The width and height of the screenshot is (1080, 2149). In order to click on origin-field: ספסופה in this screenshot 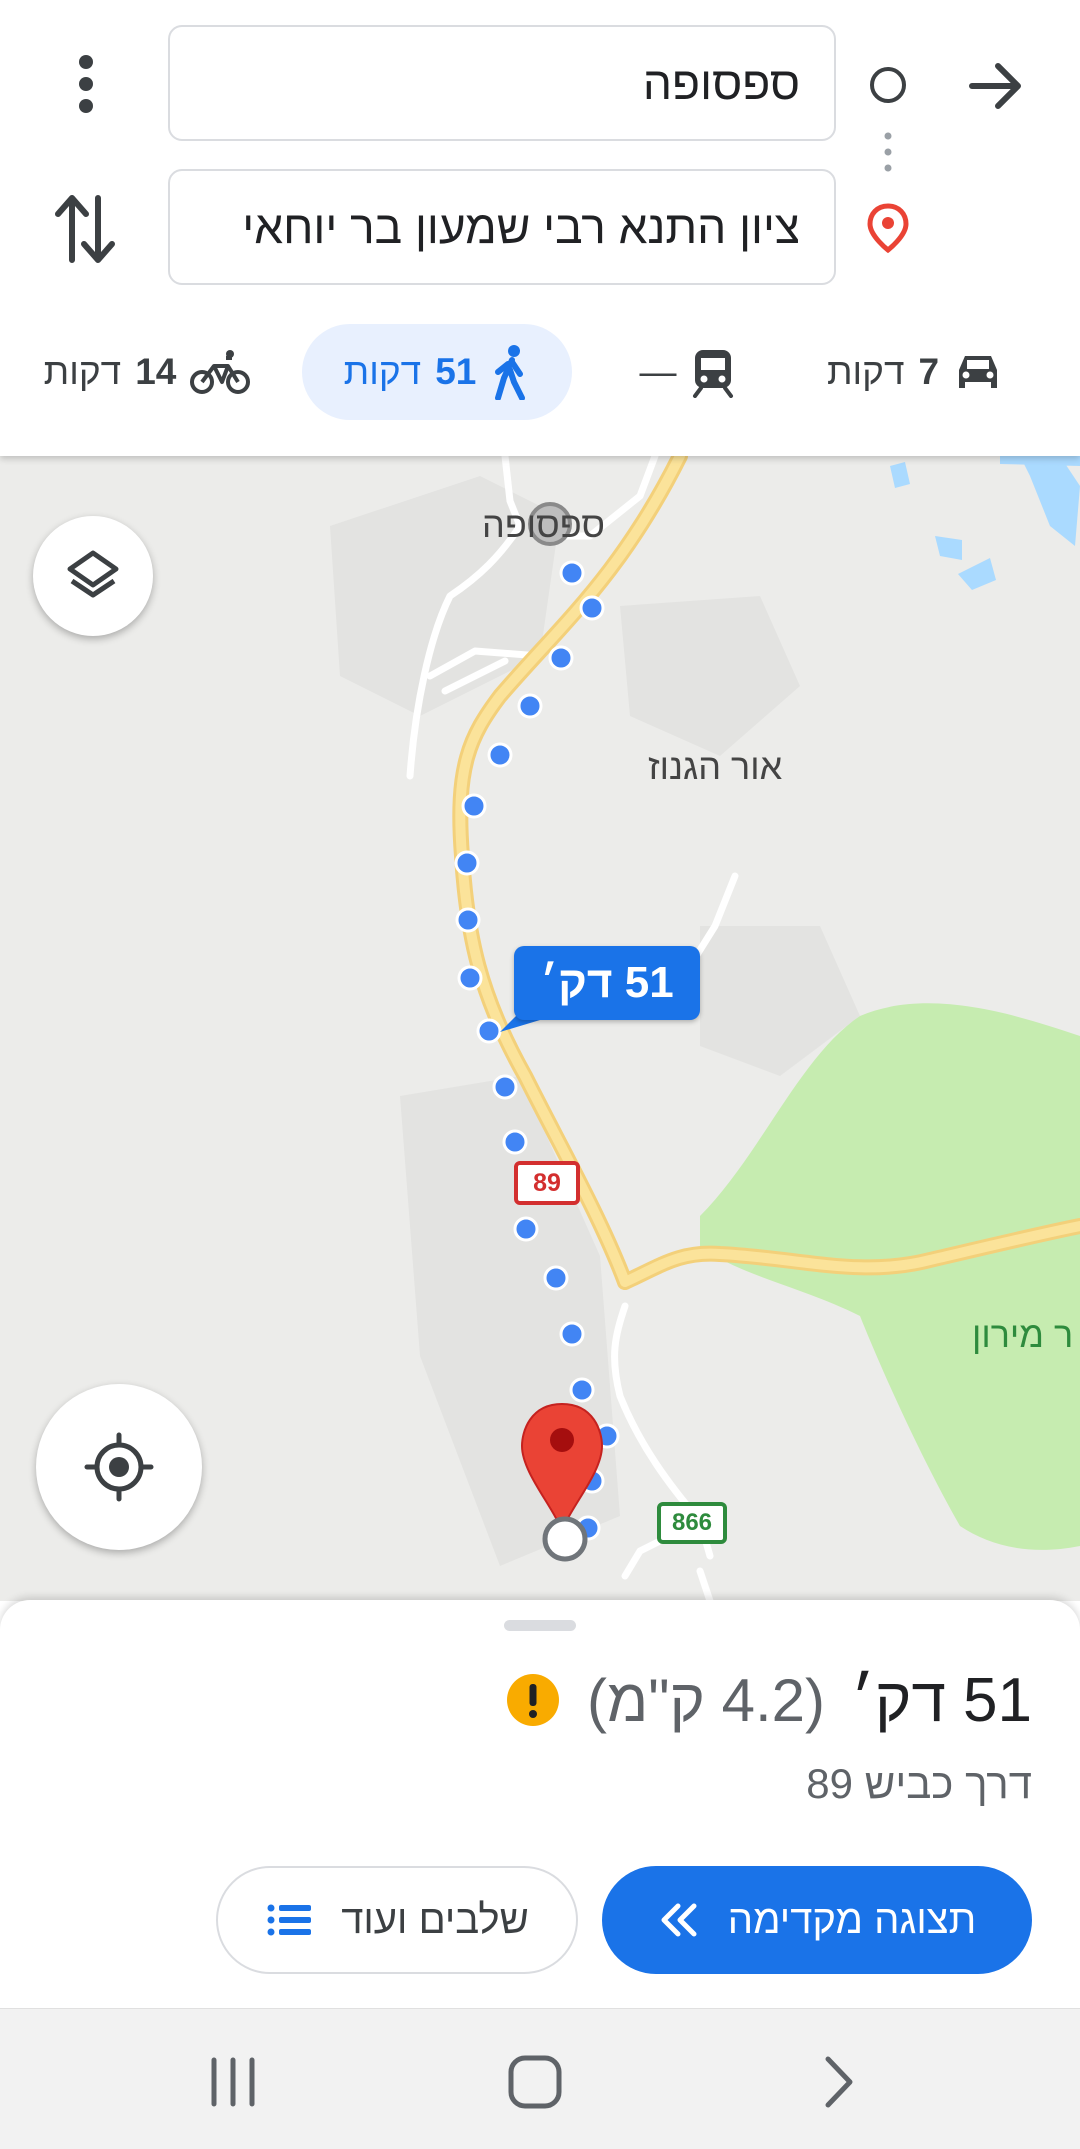, I will do `click(502, 83)`.